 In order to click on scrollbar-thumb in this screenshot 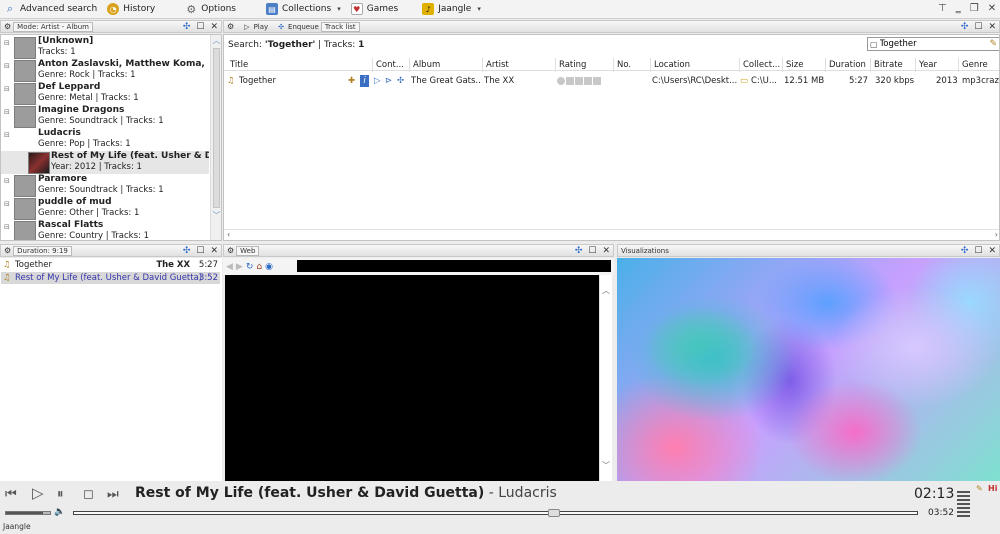, I will do `click(216, 128)`.